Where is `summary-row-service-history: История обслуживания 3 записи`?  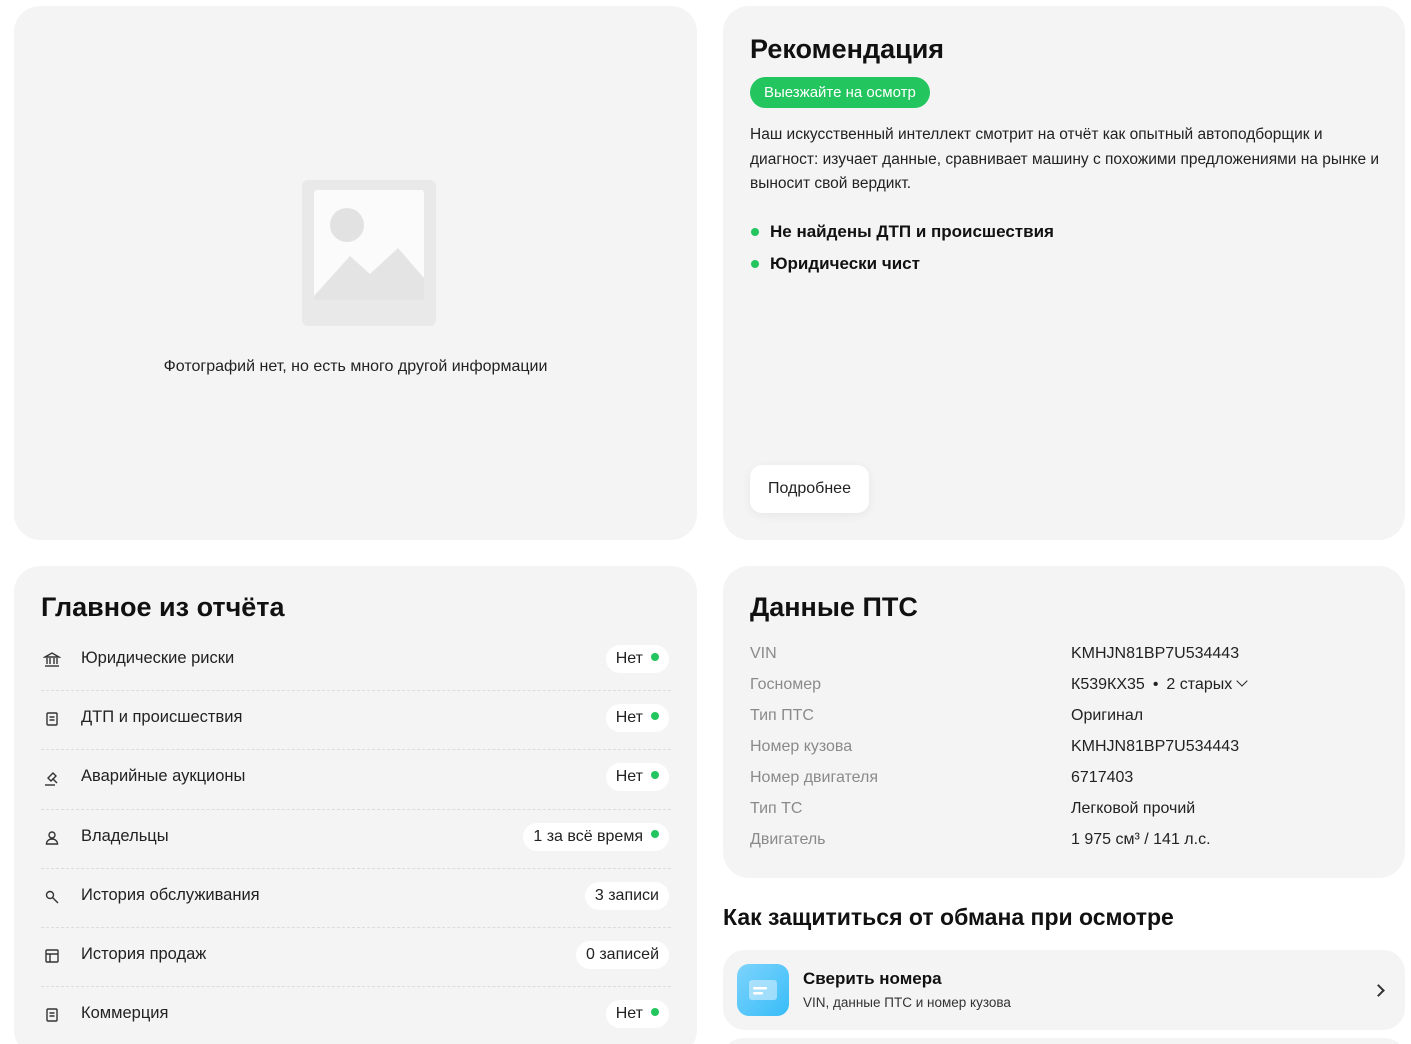
summary-row-service-history: История обслуживания 3 записи is located at coordinates (356, 898).